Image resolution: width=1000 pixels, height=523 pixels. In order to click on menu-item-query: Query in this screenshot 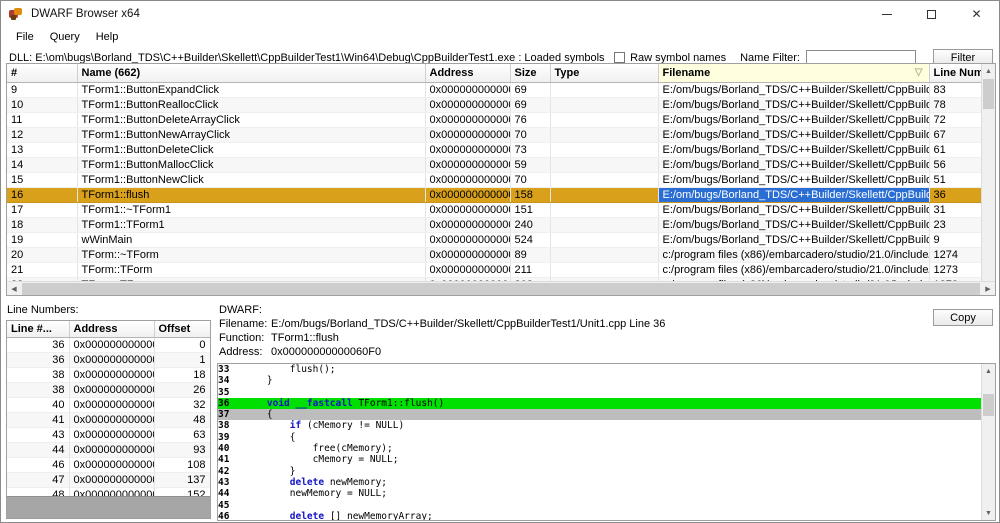, I will do `click(65, 37)`.